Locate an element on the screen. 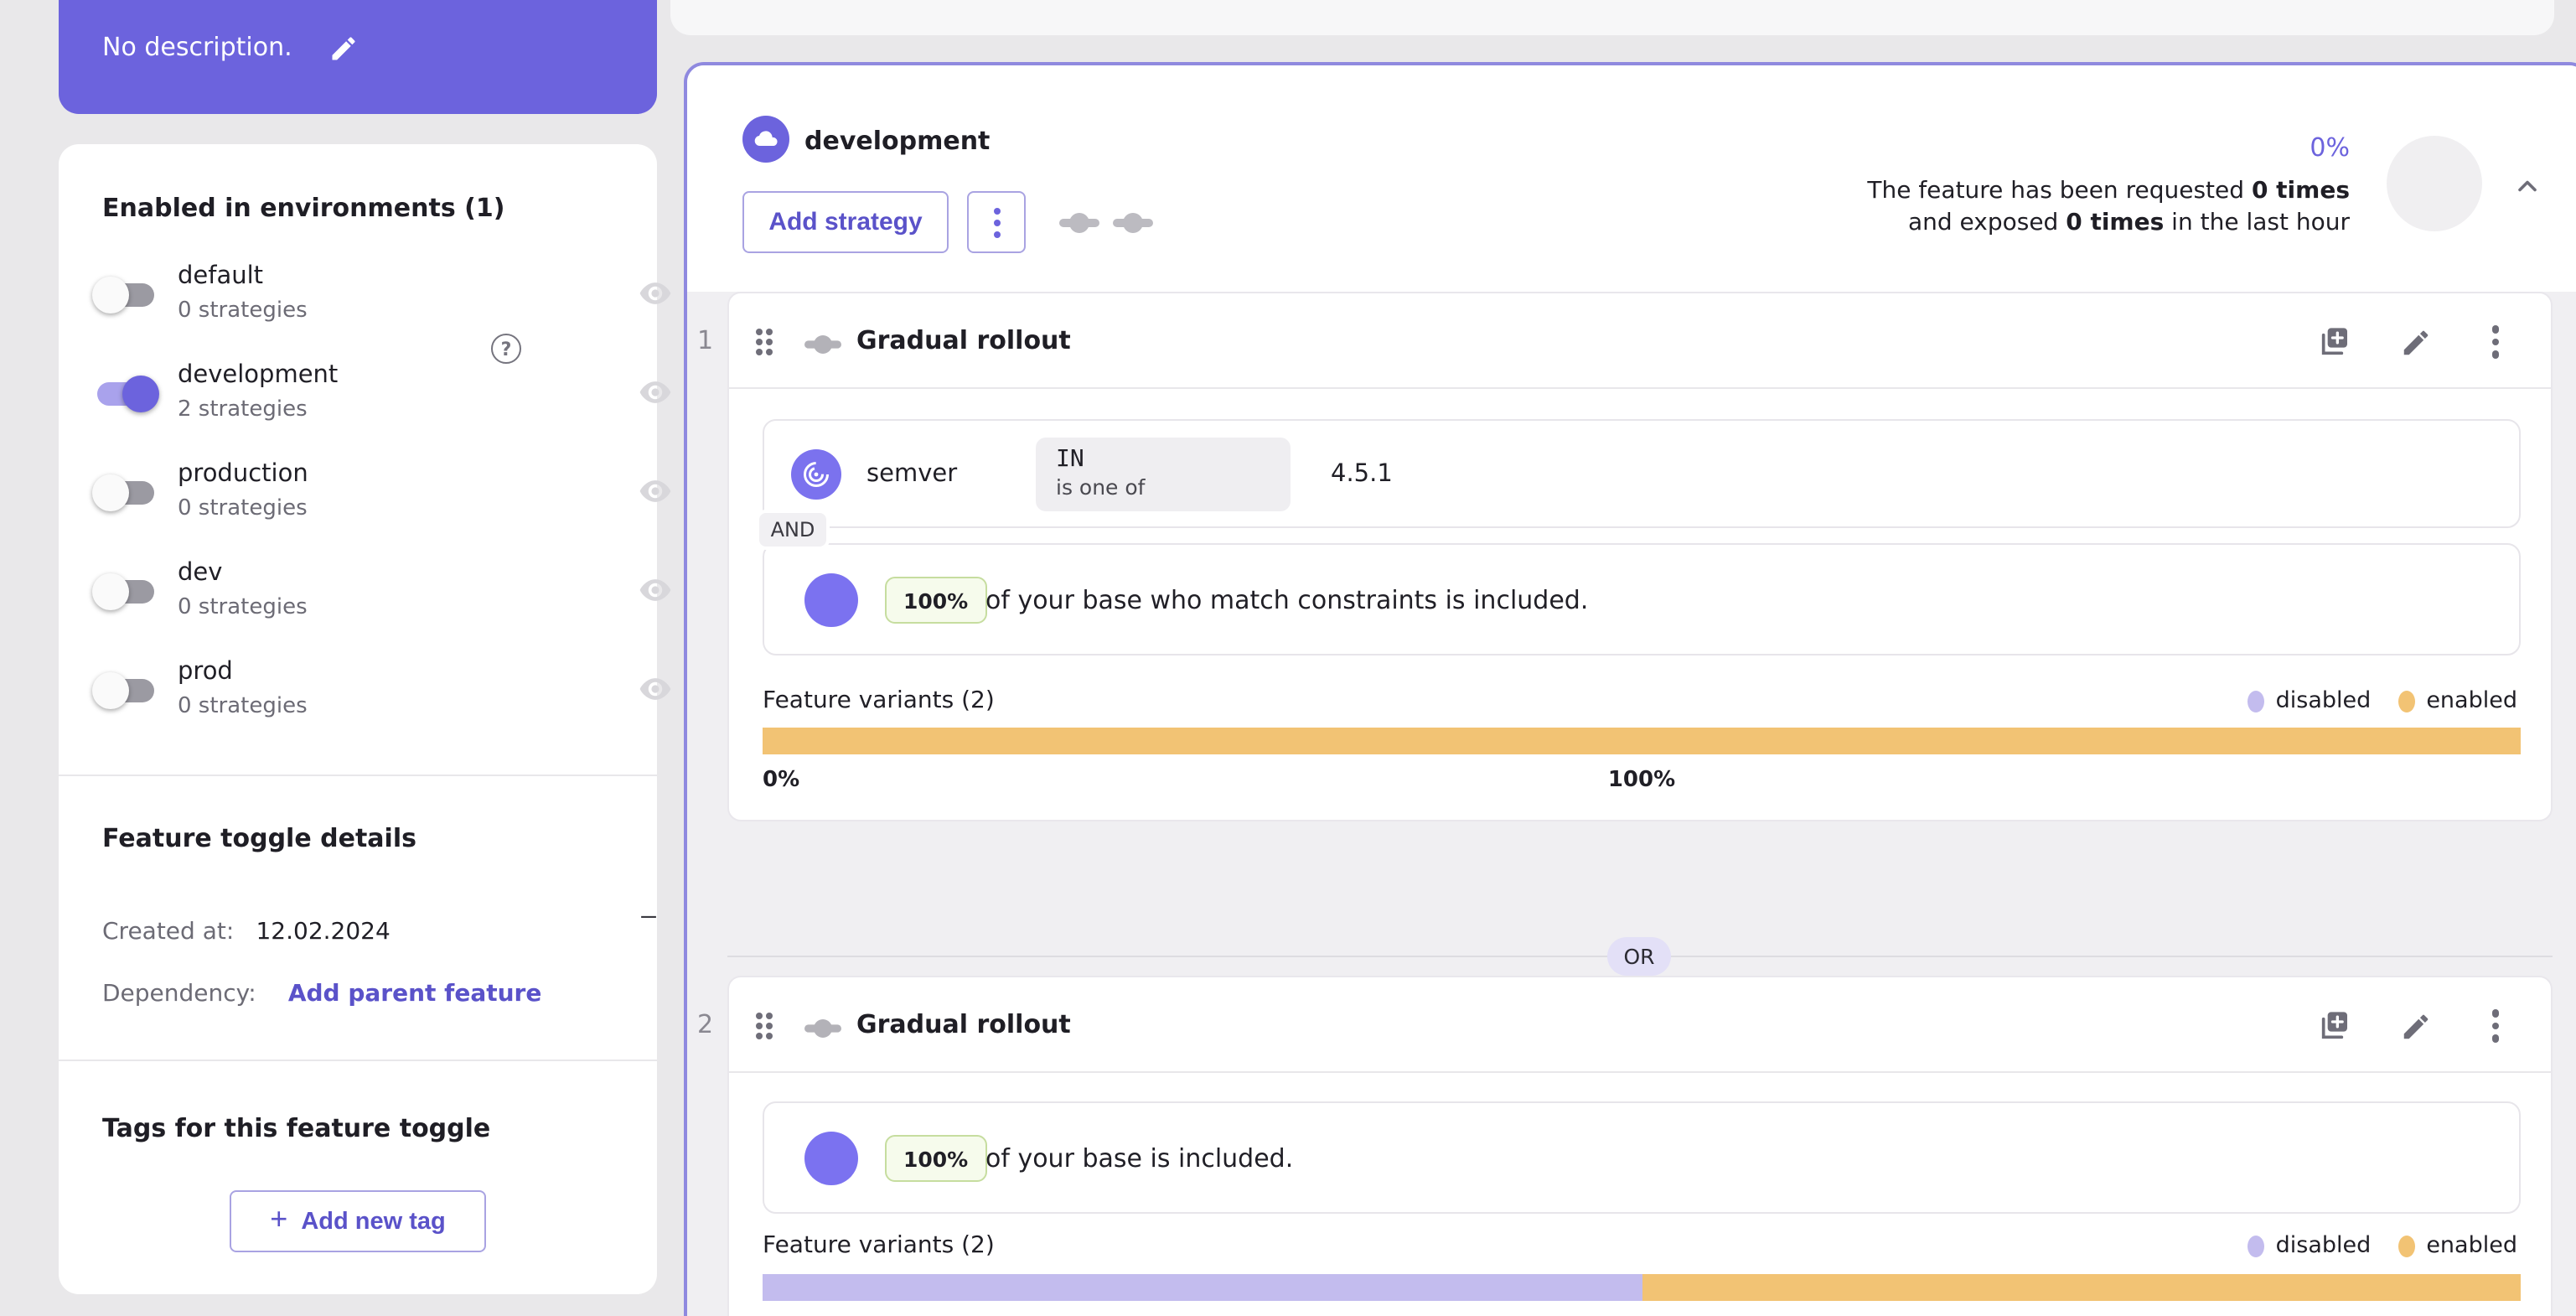  environment-row-default: default 0 strategies is located at coordinates (365, 304).